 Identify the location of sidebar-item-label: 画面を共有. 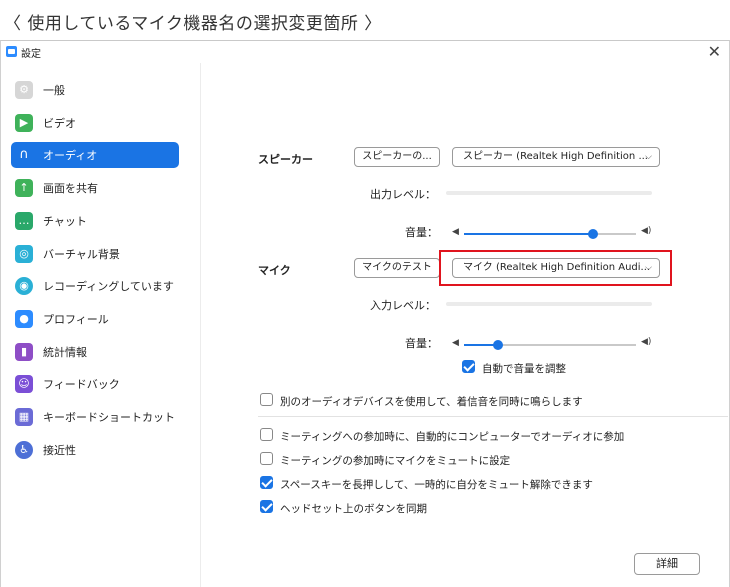
(70, 189).